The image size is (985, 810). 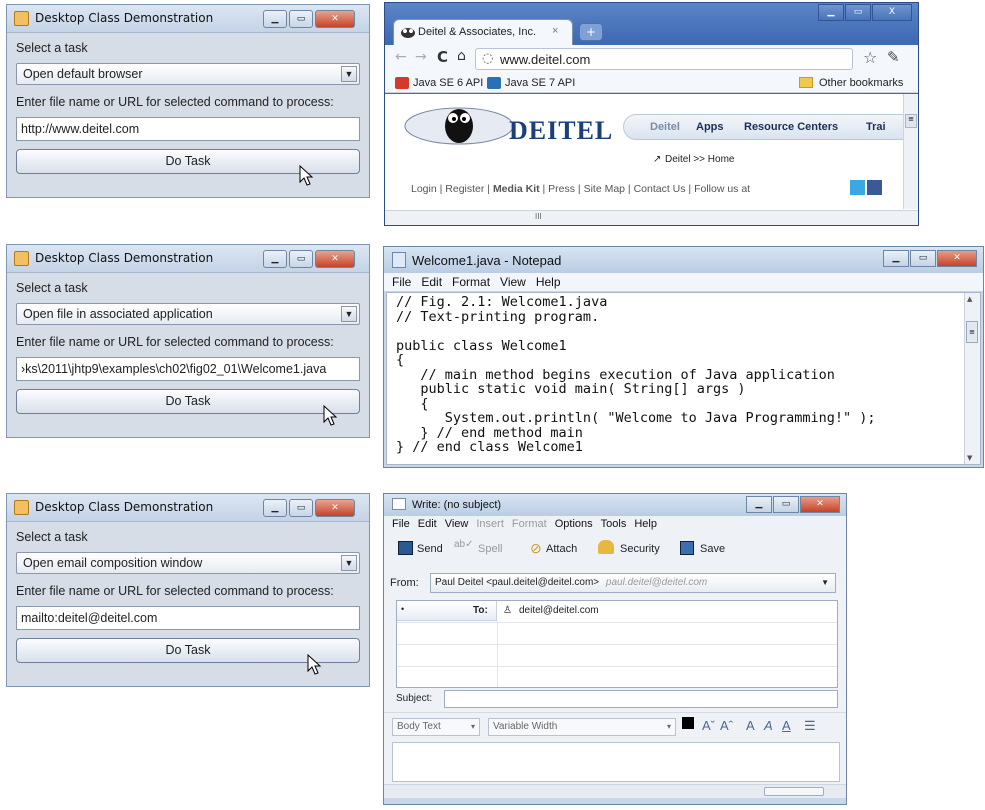 What do you see at coordinates (664, 59) in the screenshot?
I see `address-bar: ◌ www.deitel.com` at bounding box center [664, 59].